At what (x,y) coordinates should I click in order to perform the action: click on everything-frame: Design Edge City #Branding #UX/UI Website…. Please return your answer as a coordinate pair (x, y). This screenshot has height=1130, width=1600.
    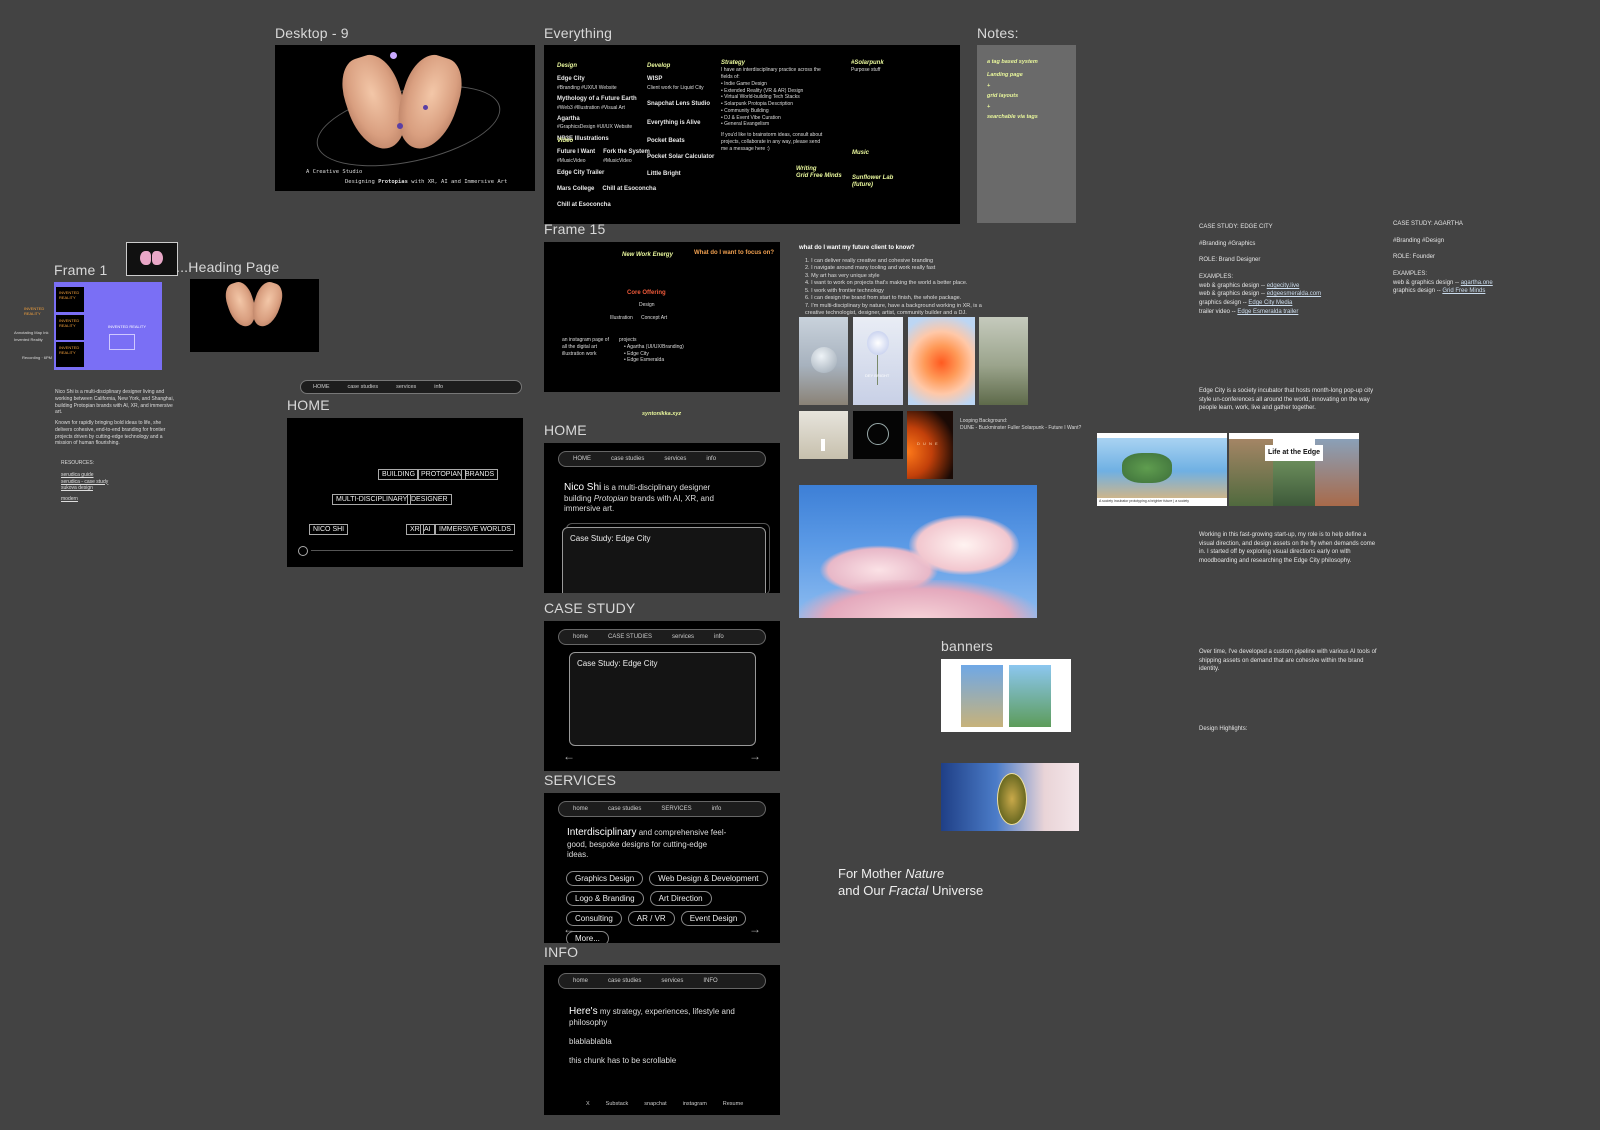
    Looking at the image, I should click on (752, 134).